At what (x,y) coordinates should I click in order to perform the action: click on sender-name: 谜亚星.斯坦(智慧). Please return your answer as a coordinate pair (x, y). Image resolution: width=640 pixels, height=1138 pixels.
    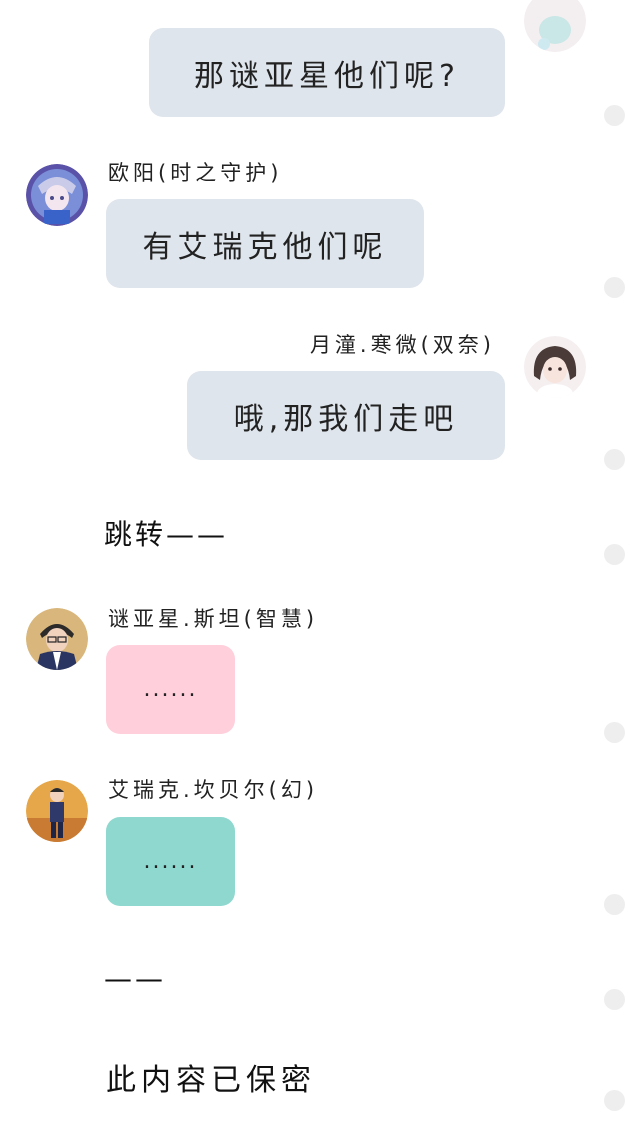
    Looking at the image, I should click on (213, 619).